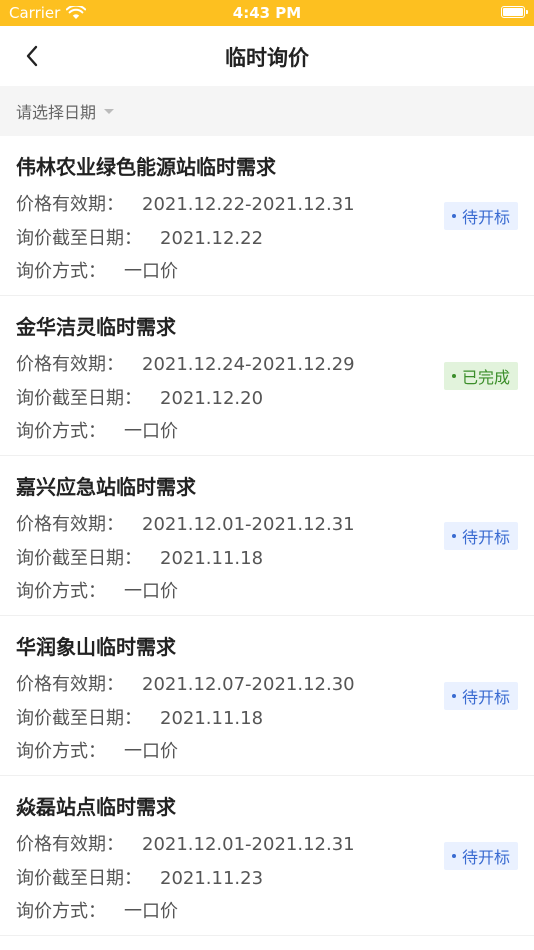  Describe the element at coordinates (212, 878) in the screenshot. I see `deadline-value: 2021.11.23` at that location.